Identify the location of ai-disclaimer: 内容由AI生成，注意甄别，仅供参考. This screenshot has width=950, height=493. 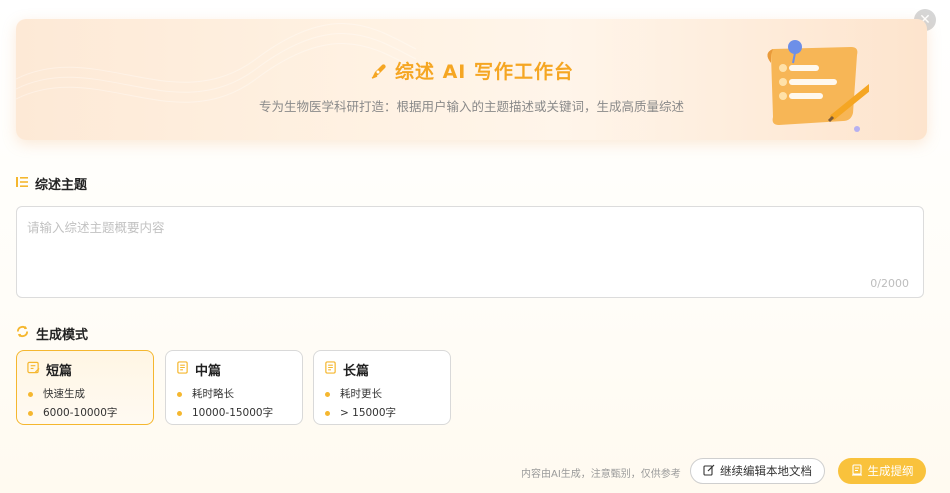
(601, 474).